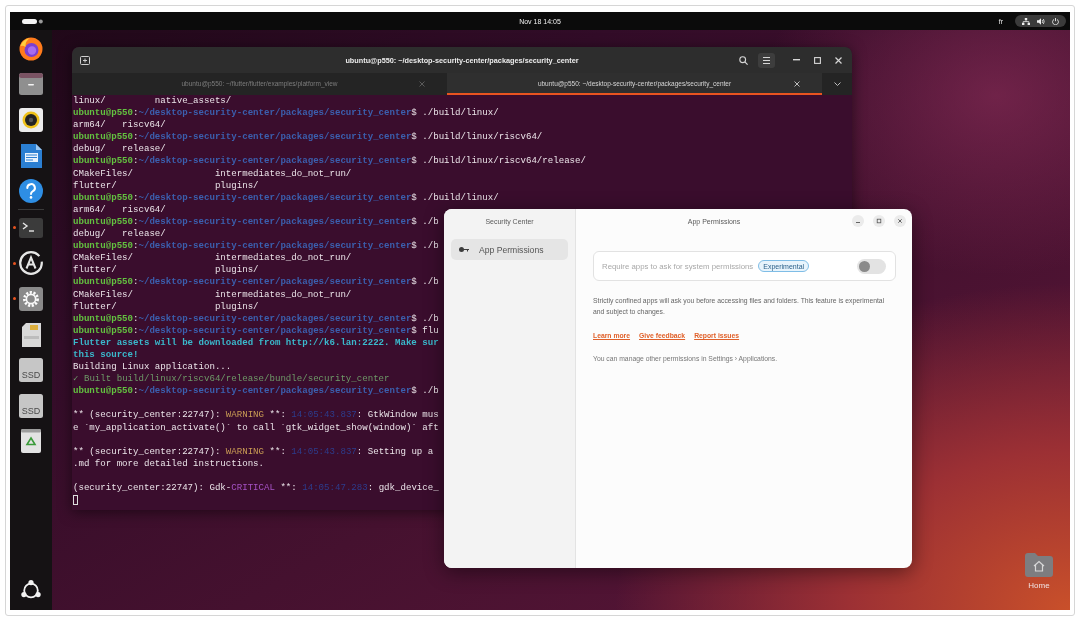 The image size is (1080, 622). I want to click on document-icon, so click(31, 155).